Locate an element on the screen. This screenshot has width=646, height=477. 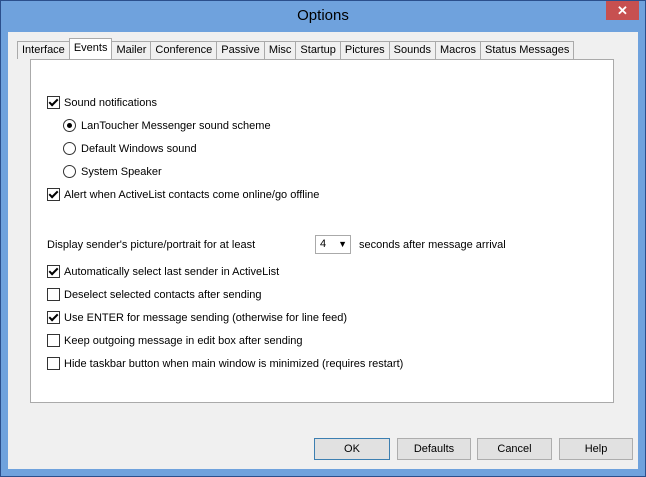
lantoucher-scheme-label: LanToucher Messenger sound scheme is located at coordinates (176, 125).